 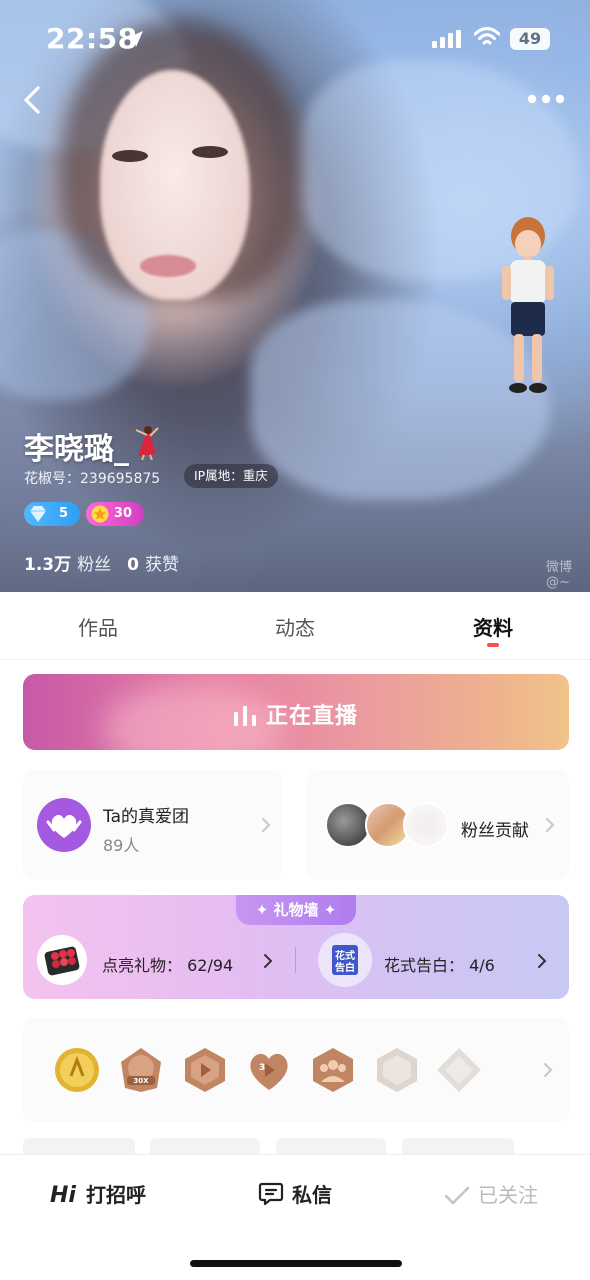 I want to click on profile-stats: 1.3万 粉丝 0 获赞, so click(x=109, y=562).